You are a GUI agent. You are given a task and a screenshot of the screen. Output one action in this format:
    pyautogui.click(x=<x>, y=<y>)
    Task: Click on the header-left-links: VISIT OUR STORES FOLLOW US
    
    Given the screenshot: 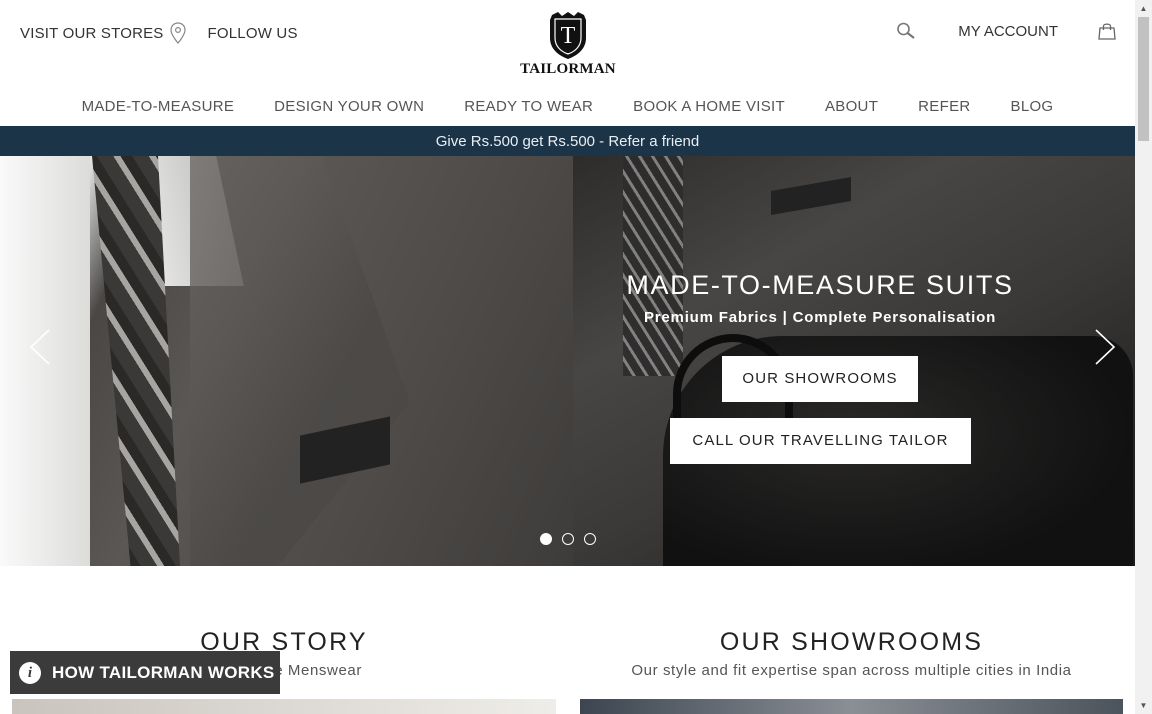 What is the action you would take?
    pyautogui.click(x=159, y=33)
    